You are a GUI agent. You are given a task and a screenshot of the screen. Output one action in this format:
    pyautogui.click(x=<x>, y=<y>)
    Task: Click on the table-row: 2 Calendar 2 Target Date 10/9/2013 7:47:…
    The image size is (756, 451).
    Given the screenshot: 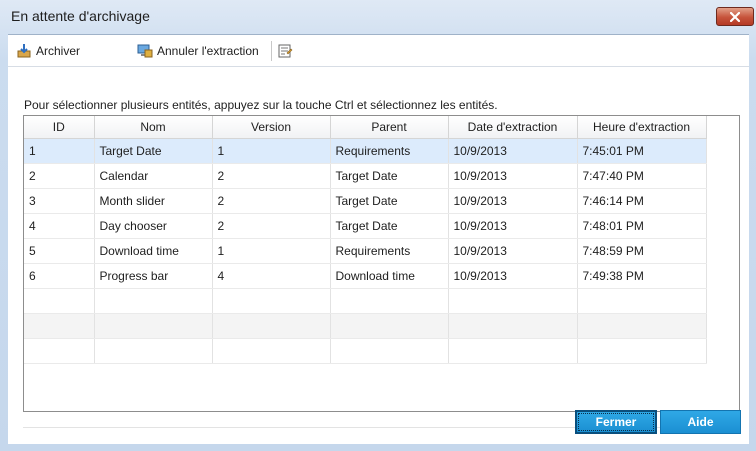 What is the action you would take?
    pyautogui.click(x=365, y=176)
    